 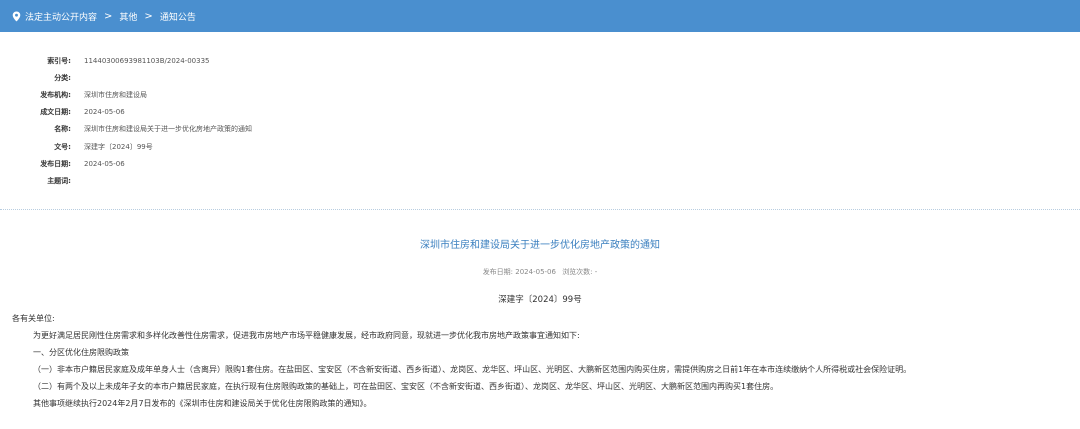 What do you see at coordinates (580, 272) in the screenshot?
I see `view-count: 浏览次数: -` at bounding box center [580, 272].